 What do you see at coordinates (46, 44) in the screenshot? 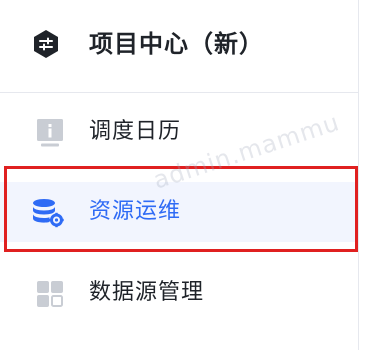
I see `settings-sliders-hexagon-icon` at bounding box center [46, 44].